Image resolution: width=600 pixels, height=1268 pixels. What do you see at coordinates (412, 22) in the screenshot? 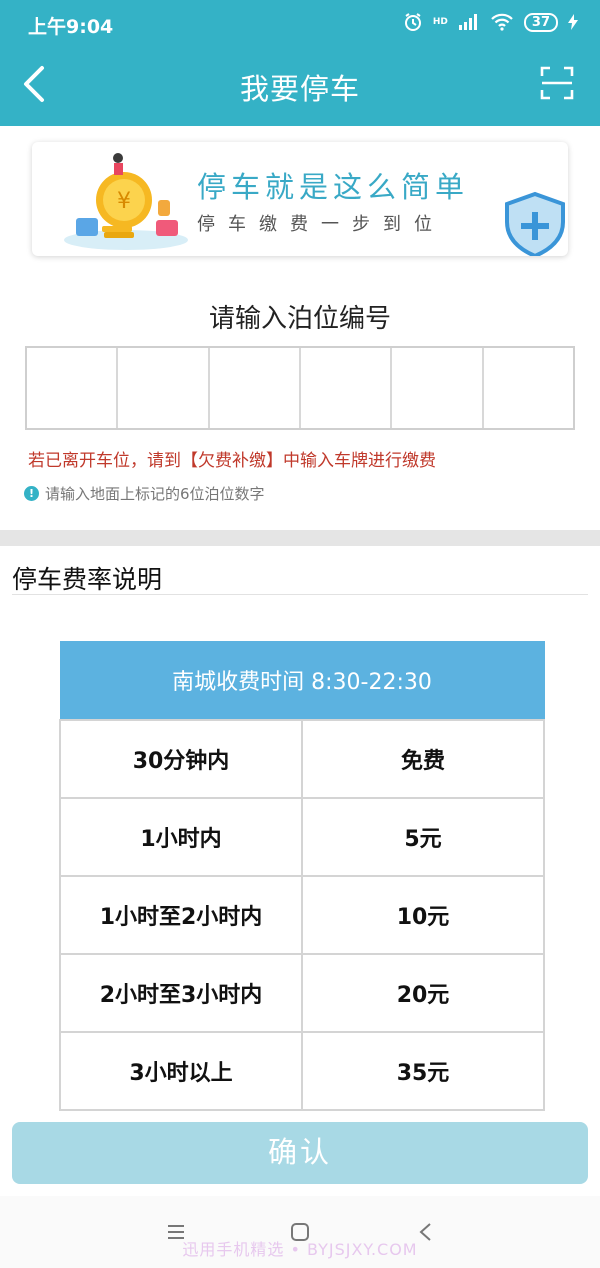
I see `alarm-icon` at bounding box center [412, 22].